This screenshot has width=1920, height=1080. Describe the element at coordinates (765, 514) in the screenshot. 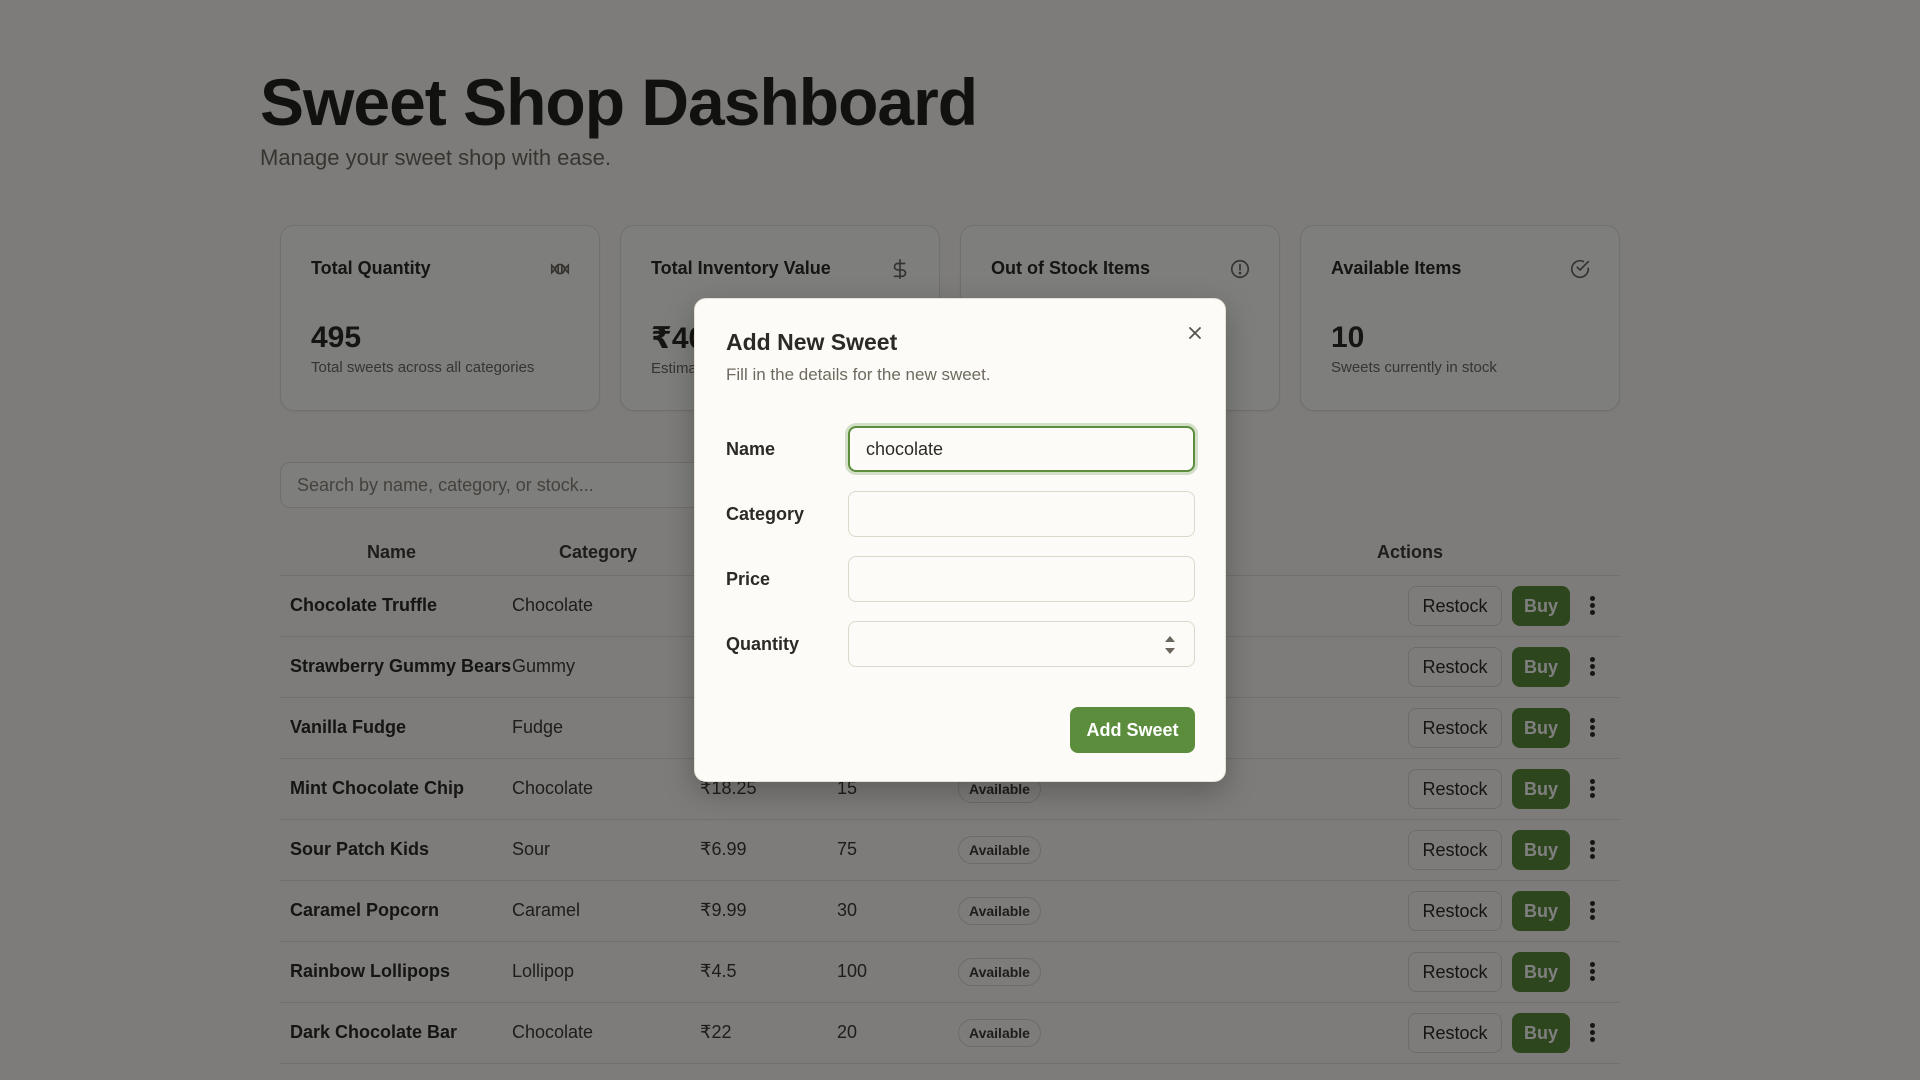

I see `category-label: Category` at that location.